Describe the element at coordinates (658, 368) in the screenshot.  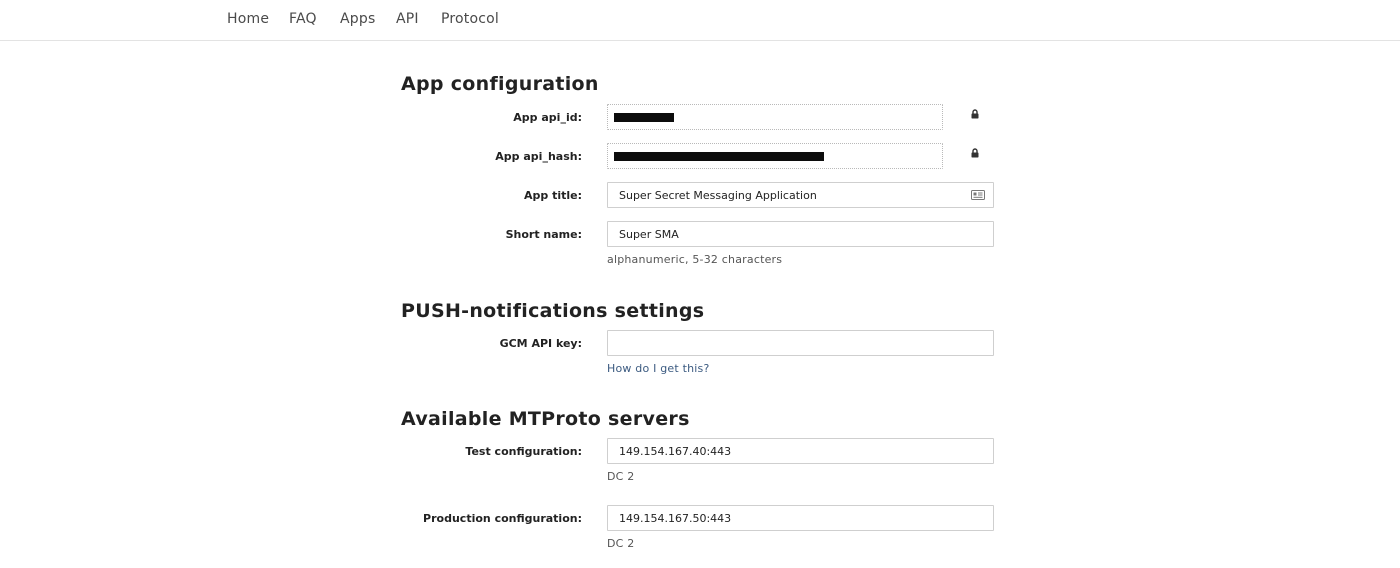
I see `gcm-help-link: How do I get this?` at that location.